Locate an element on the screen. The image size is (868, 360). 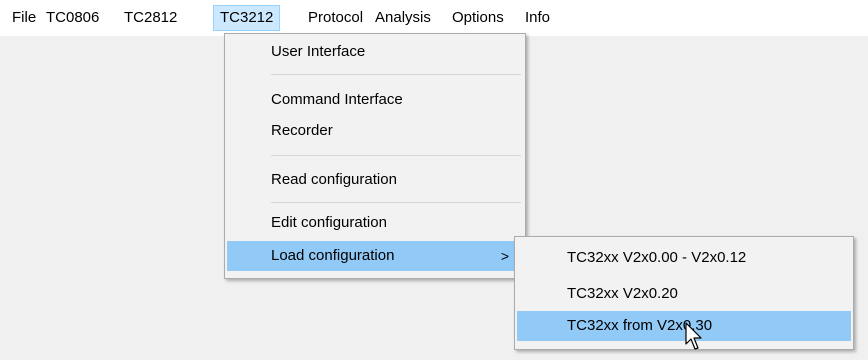
menu-item-edit-configuration: Edit configuration is located at coordinates (375, 223).